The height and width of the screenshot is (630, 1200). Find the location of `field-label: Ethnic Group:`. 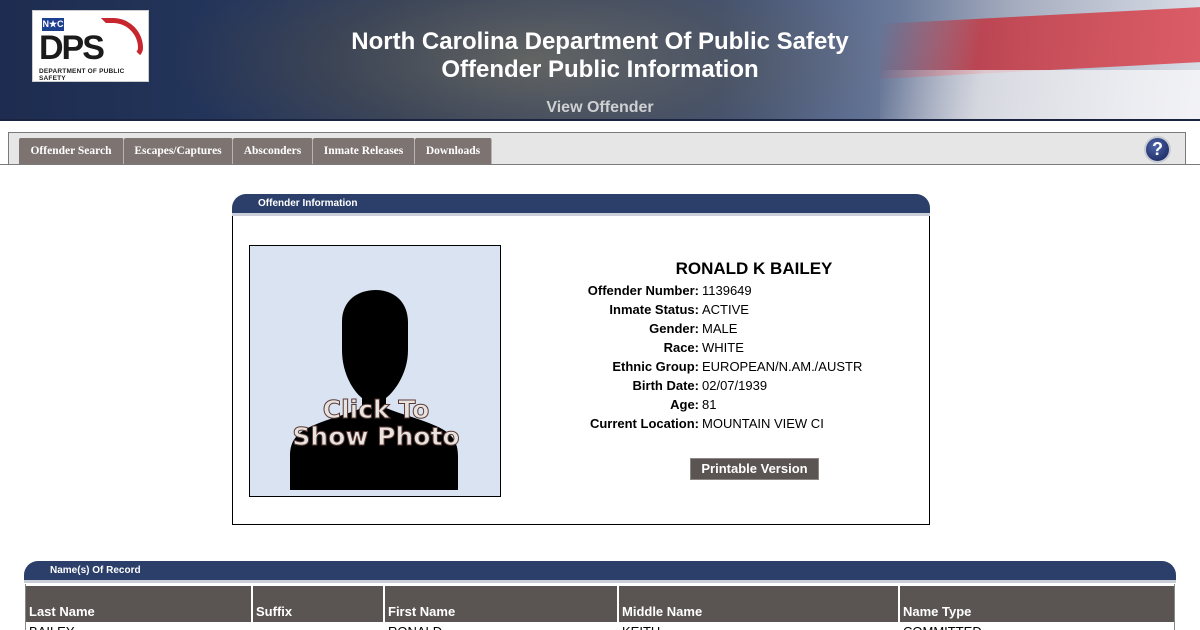

field-label: Ethnic Group: is located at coordinates (655, 366).